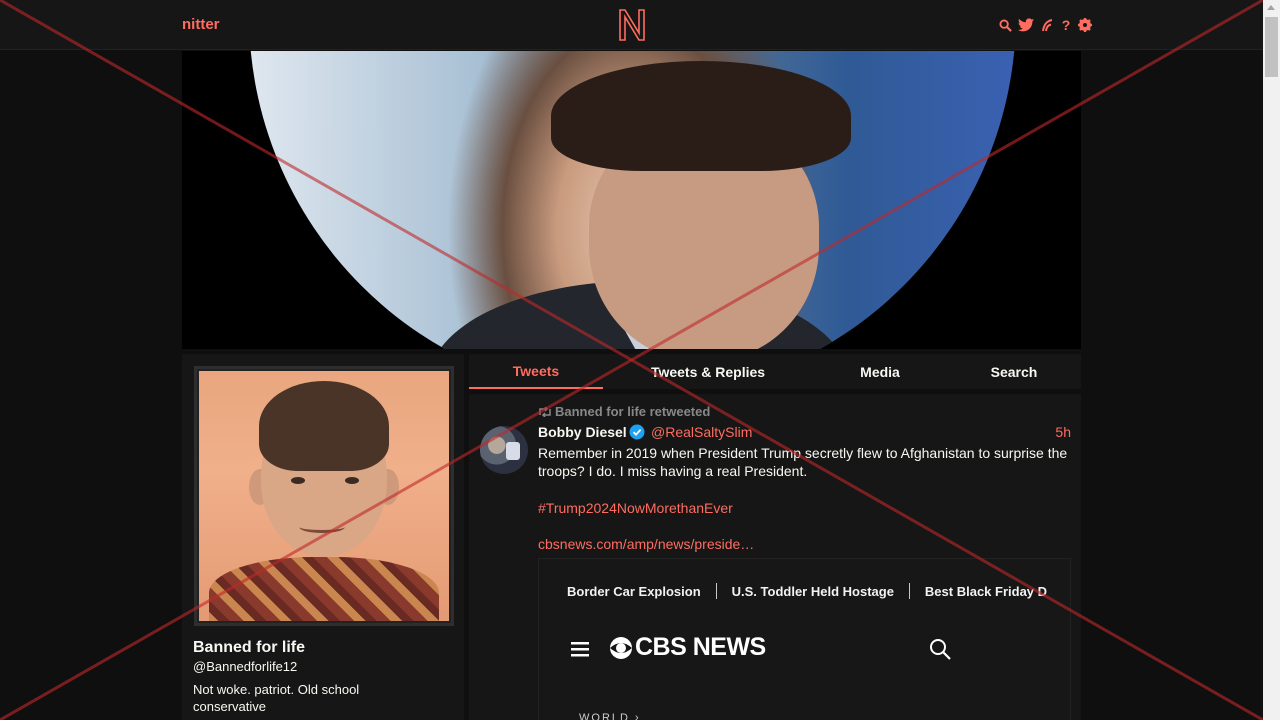 This screenshot has width=1280, height=720. Describe the element at coordinates (940, 649) in the screenshot. I see `card-search-icon` at that location.